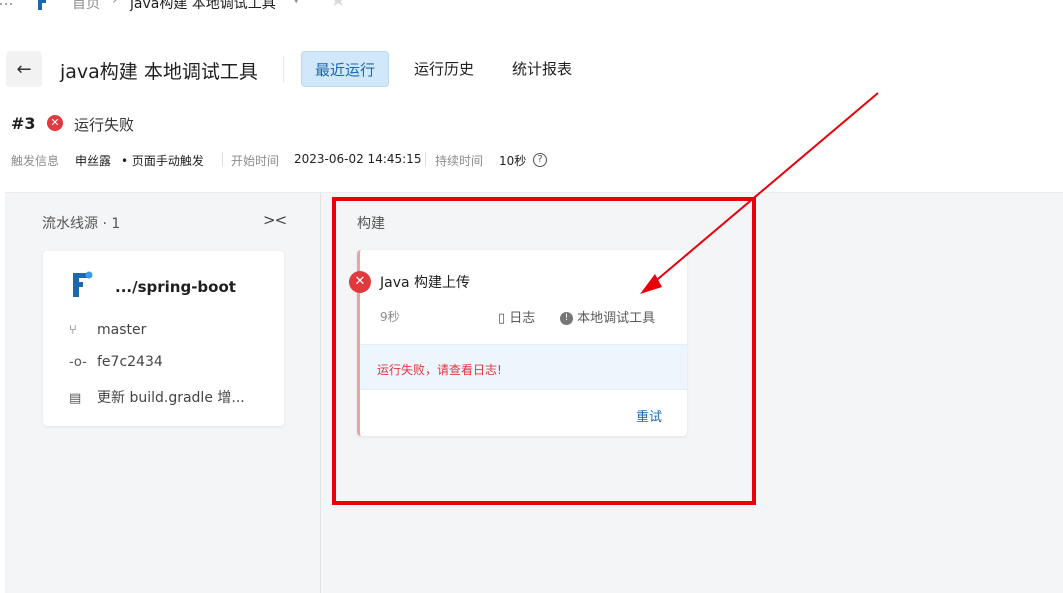 The image size is (1063, 593). What do you see at coordinates (283, 69) in the screenshot?
I see `title-divider` at bounding box center [283, 69].